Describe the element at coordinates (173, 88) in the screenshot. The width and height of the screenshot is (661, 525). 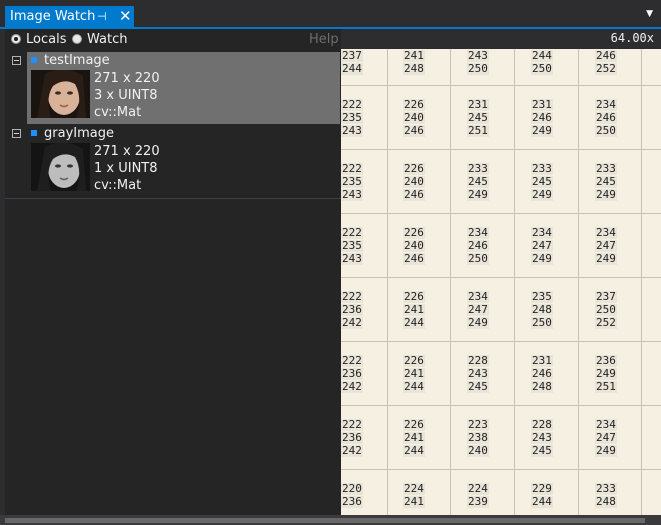
I see `image-entry-testimage: testImage 271 x 220 3 x UINT8 cv::Mat` at that location.